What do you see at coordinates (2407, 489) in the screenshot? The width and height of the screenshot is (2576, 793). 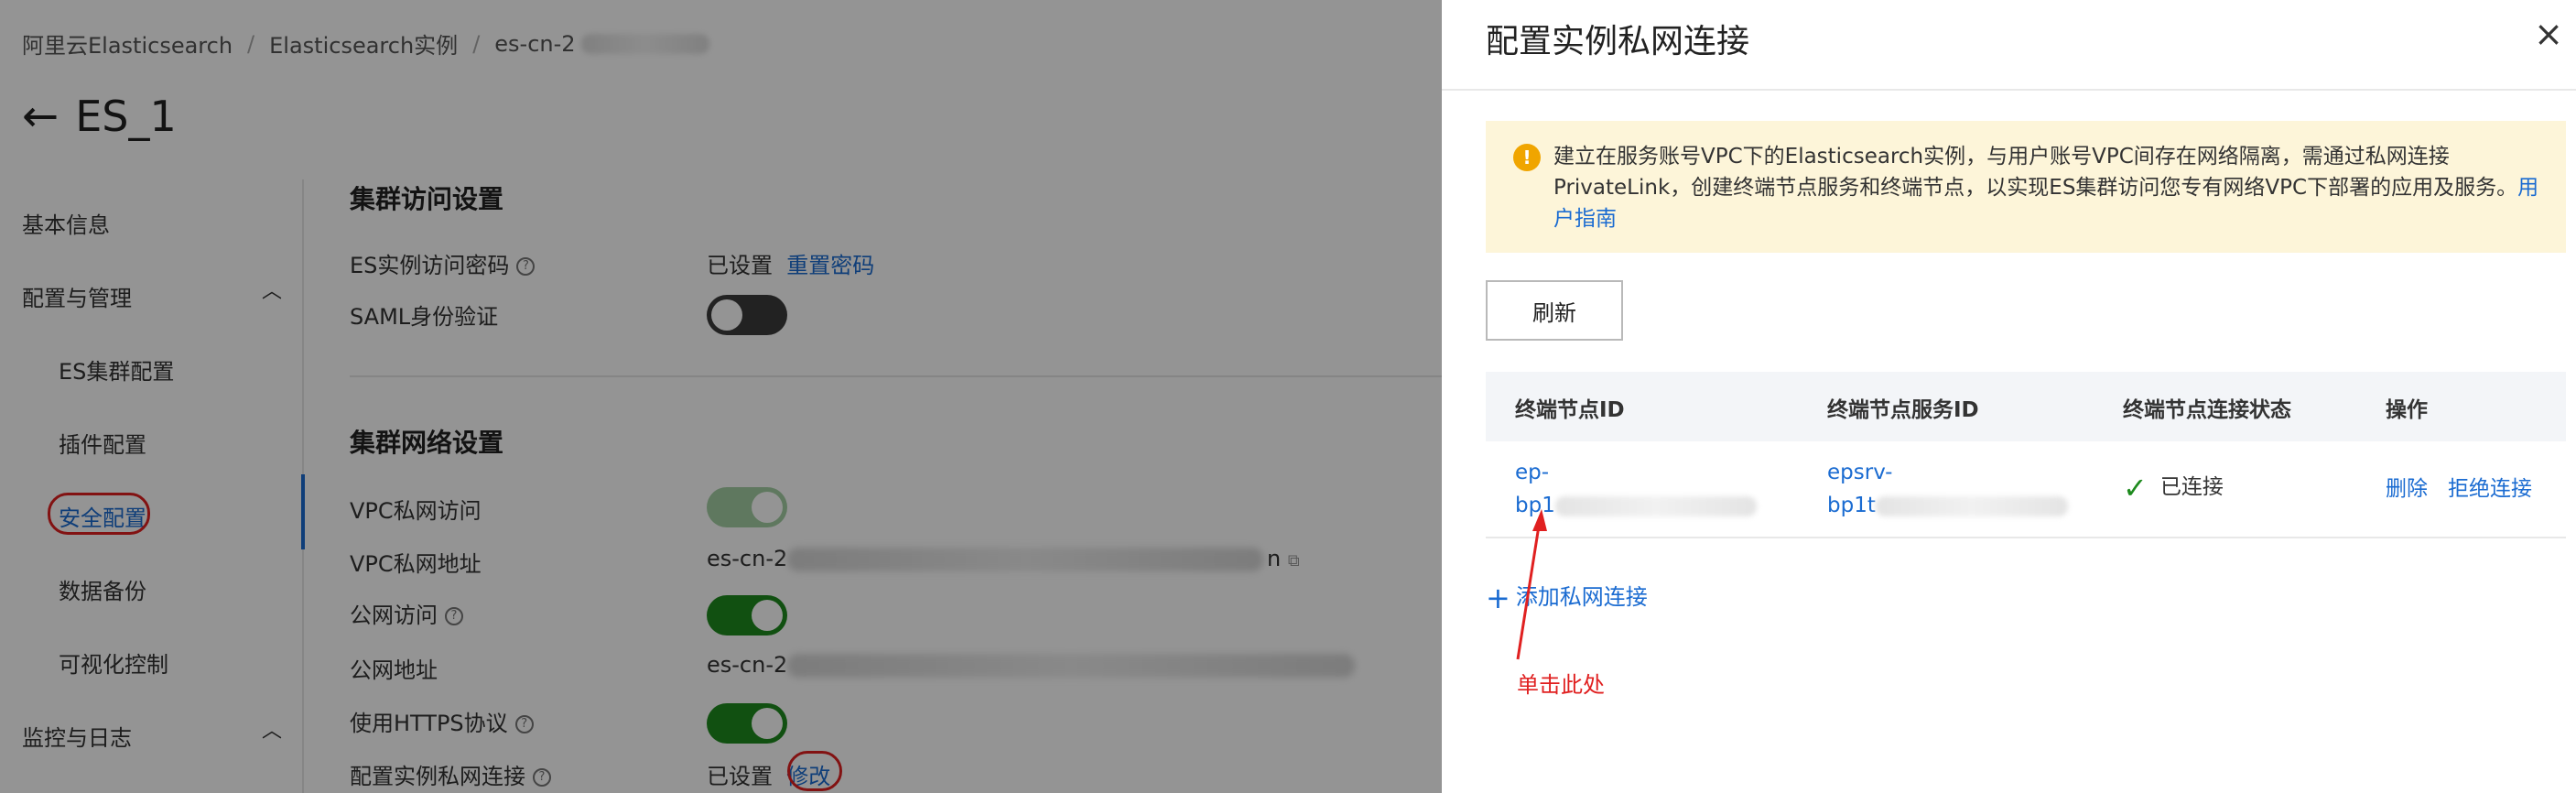 I see `delete-link: 删除` at bounding box center [2407, 489].